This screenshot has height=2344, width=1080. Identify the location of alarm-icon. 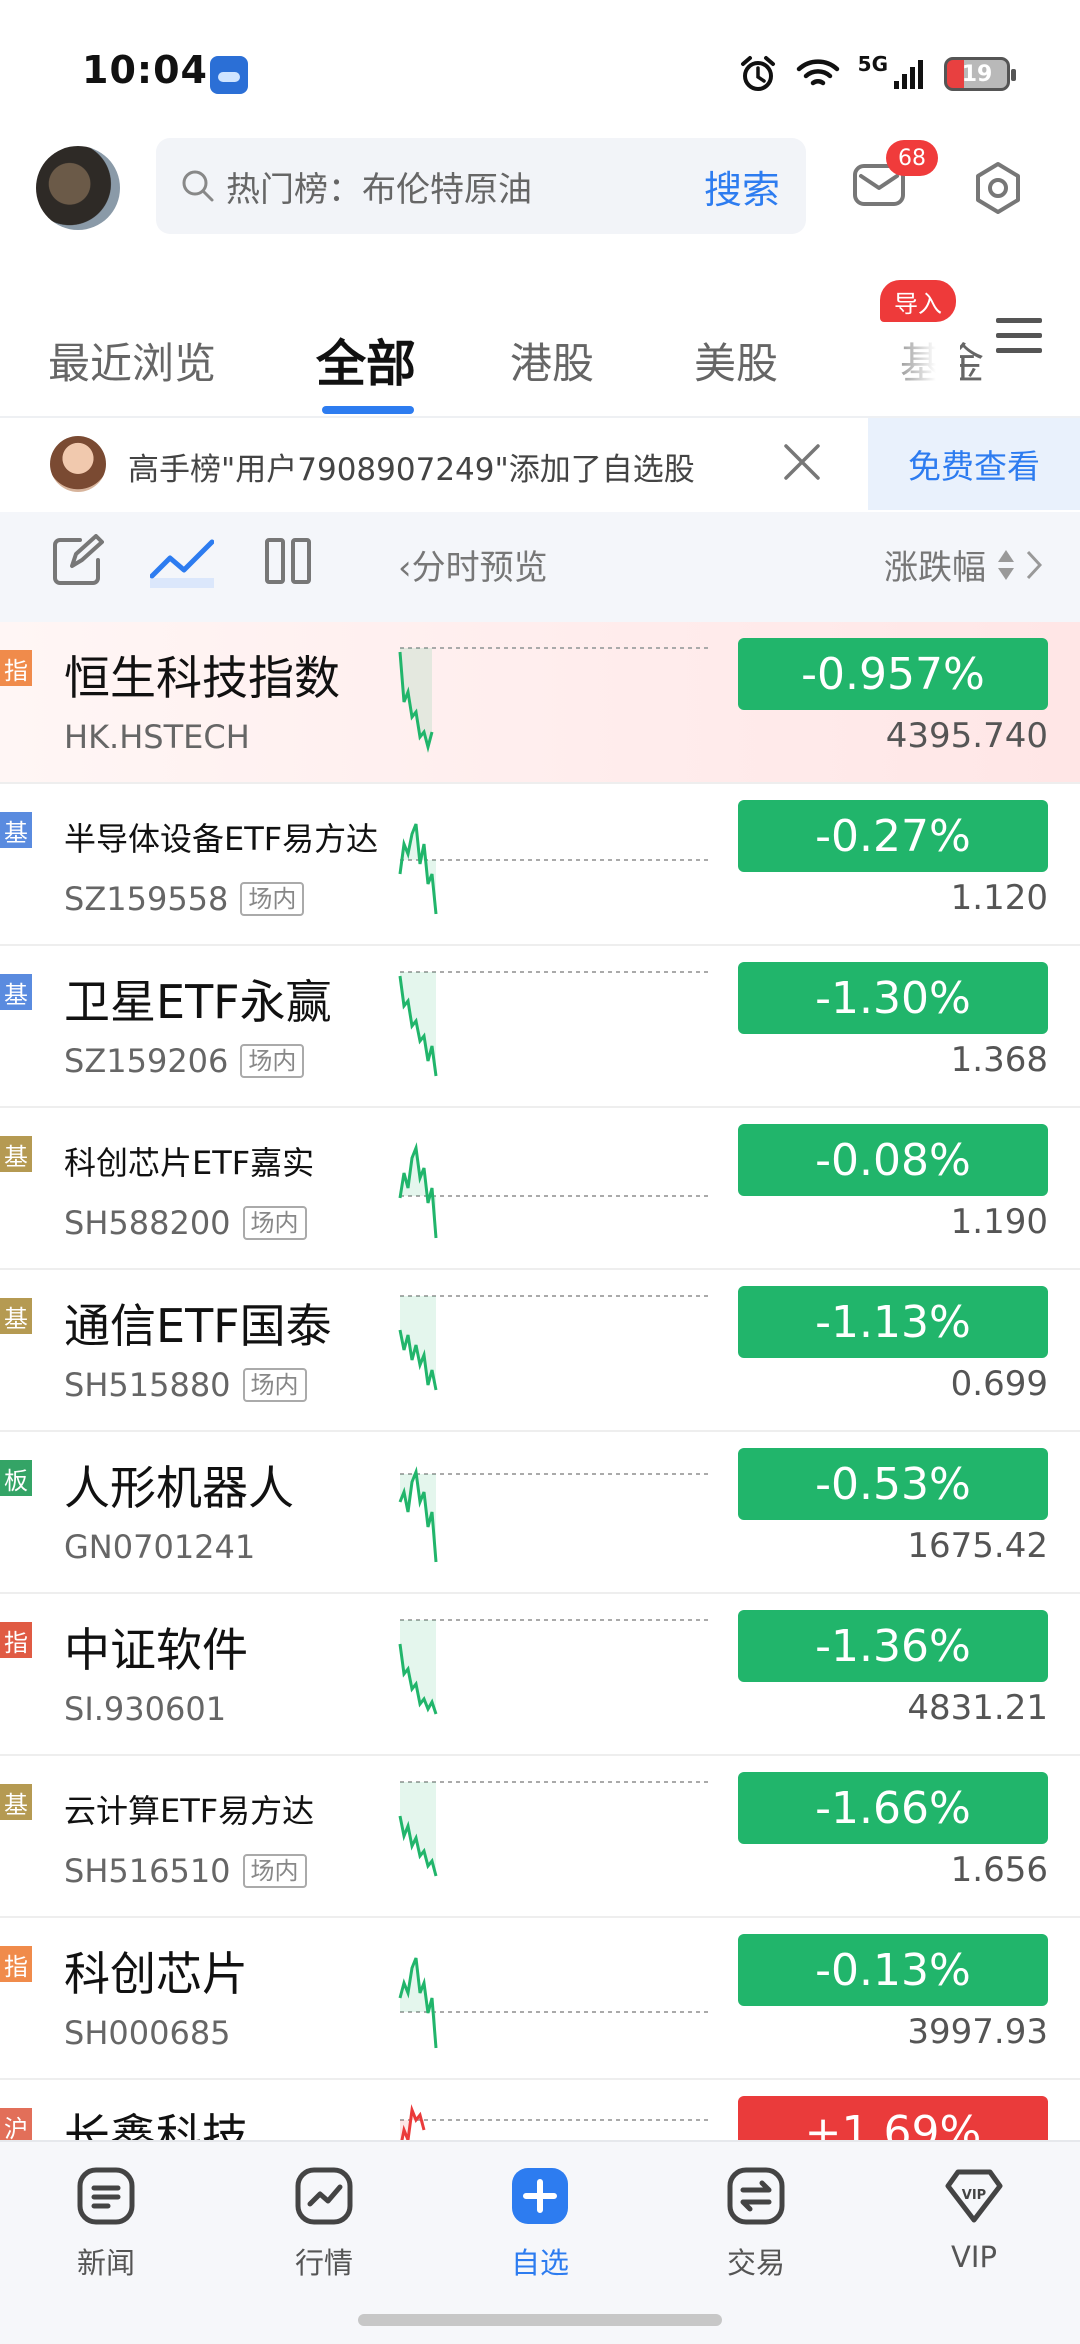
(757, 73).